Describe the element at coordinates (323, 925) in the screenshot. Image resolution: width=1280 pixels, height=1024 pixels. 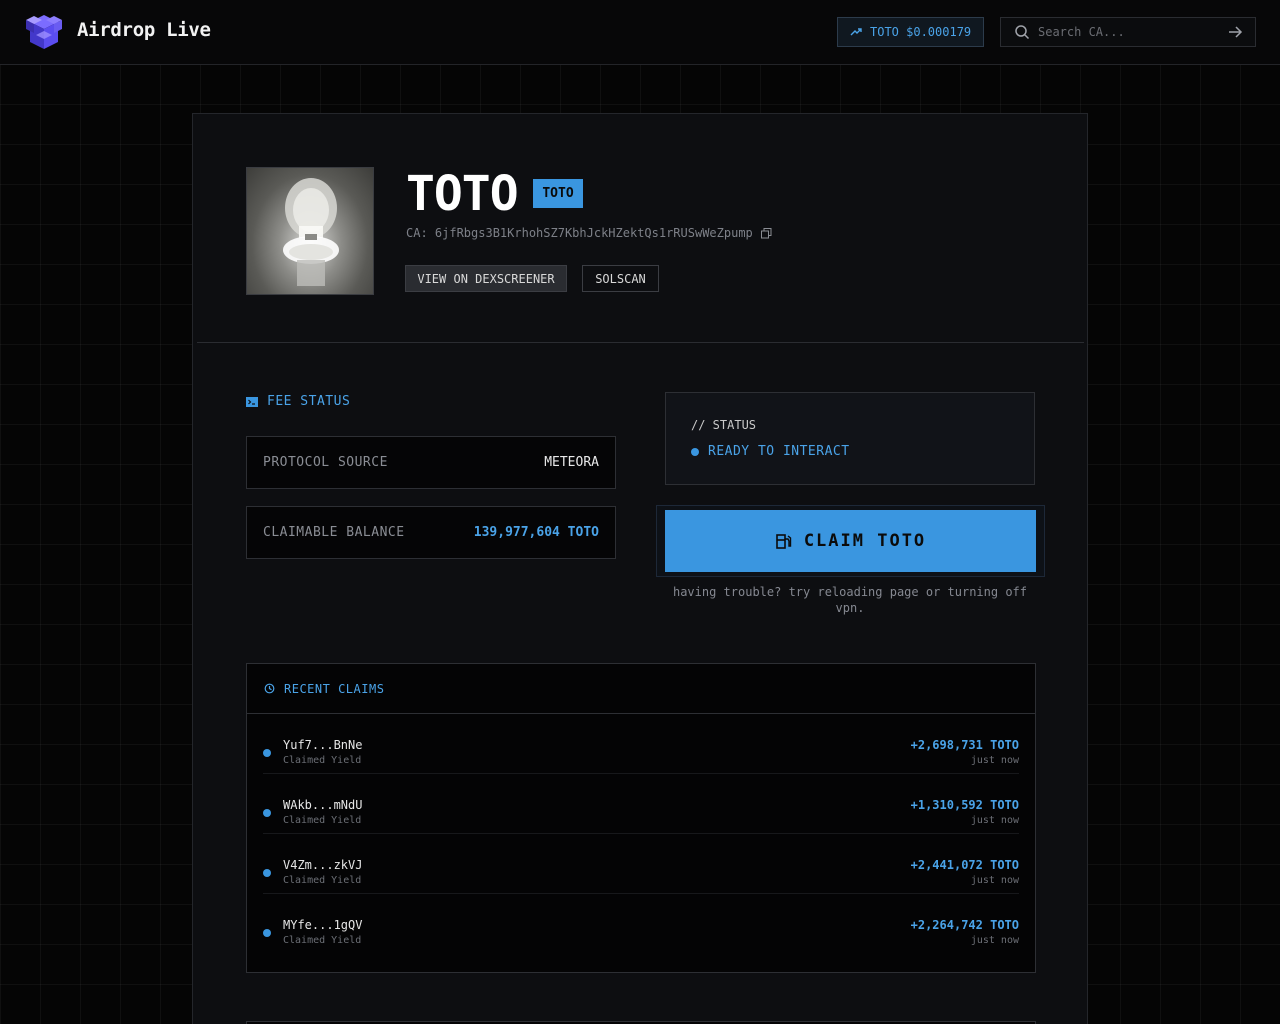
I see `claim-address: MYfe...1gQV` at that location.